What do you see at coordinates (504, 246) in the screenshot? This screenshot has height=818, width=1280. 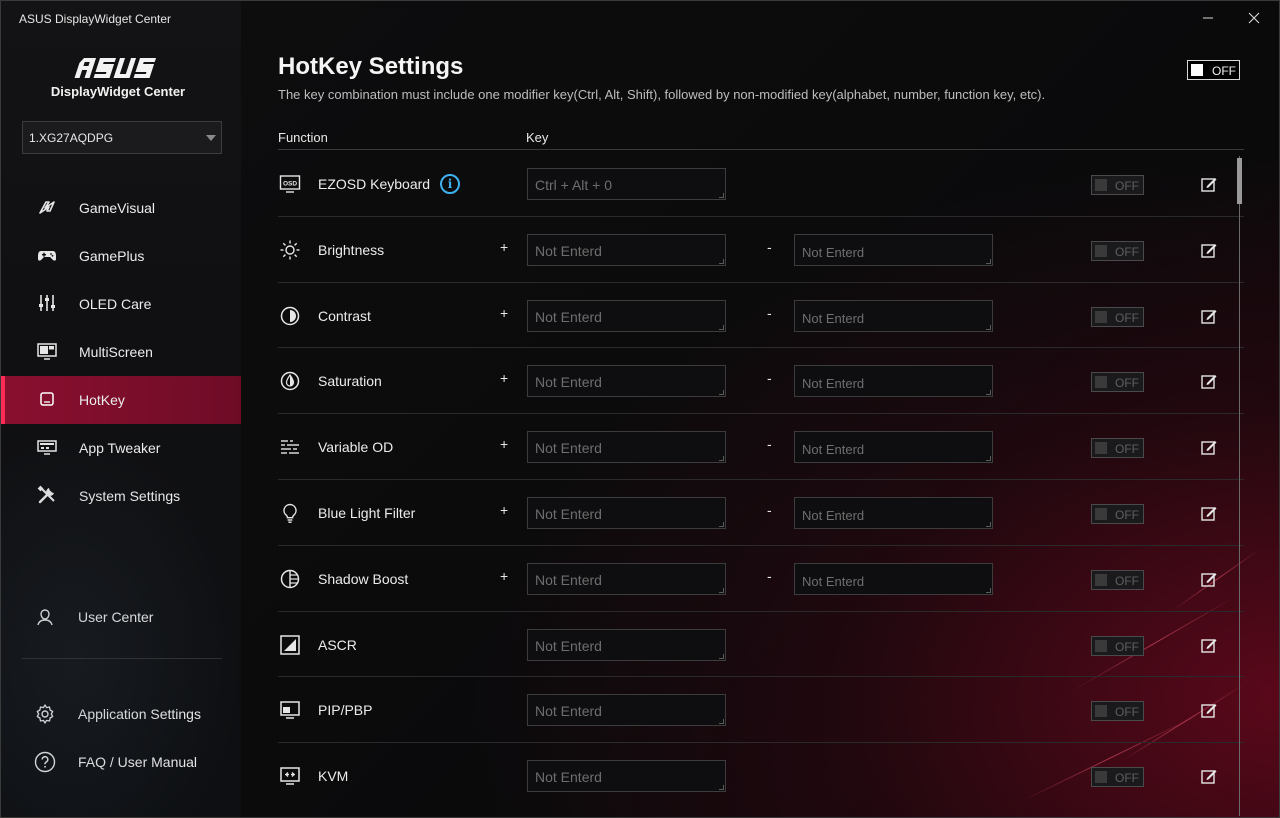 I see `increase-label: +` at bounding box center [504, 246].